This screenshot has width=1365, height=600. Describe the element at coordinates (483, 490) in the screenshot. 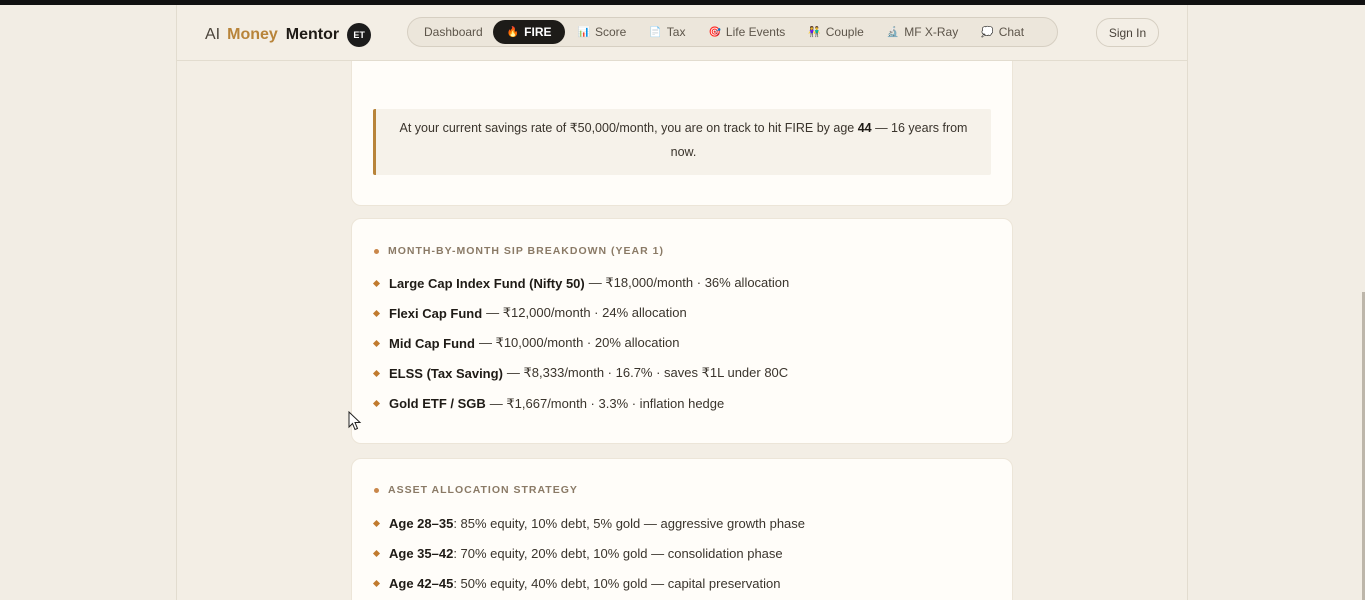

I see `allocation-section-title-text: ASSET ALLOCATION STRATEGY` at that location.